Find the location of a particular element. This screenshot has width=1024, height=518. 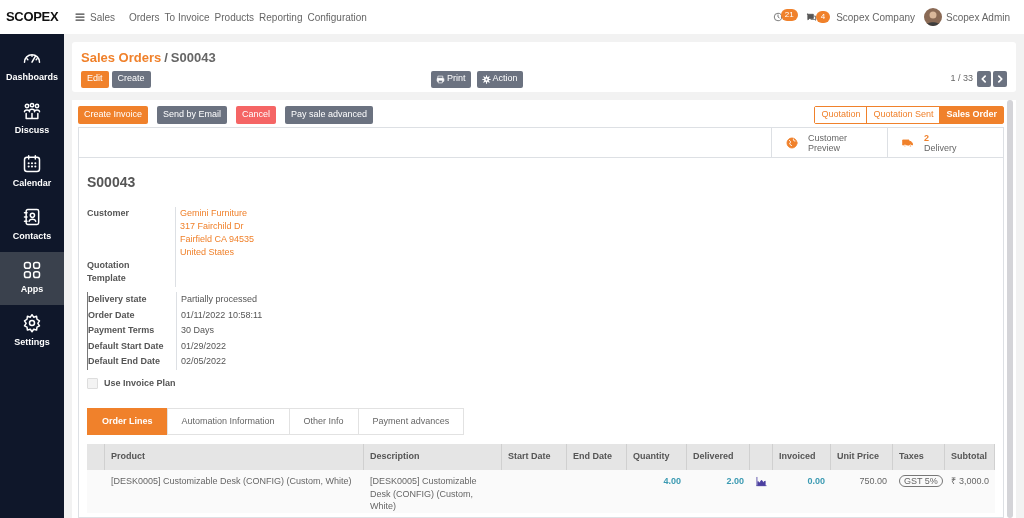

apps-grid-icon is located at coordinates (32, 270).